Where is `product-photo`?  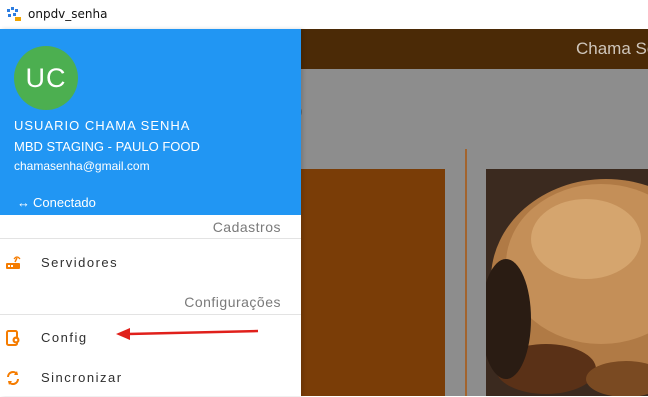 product-photo is located at coordinates (567, 282).